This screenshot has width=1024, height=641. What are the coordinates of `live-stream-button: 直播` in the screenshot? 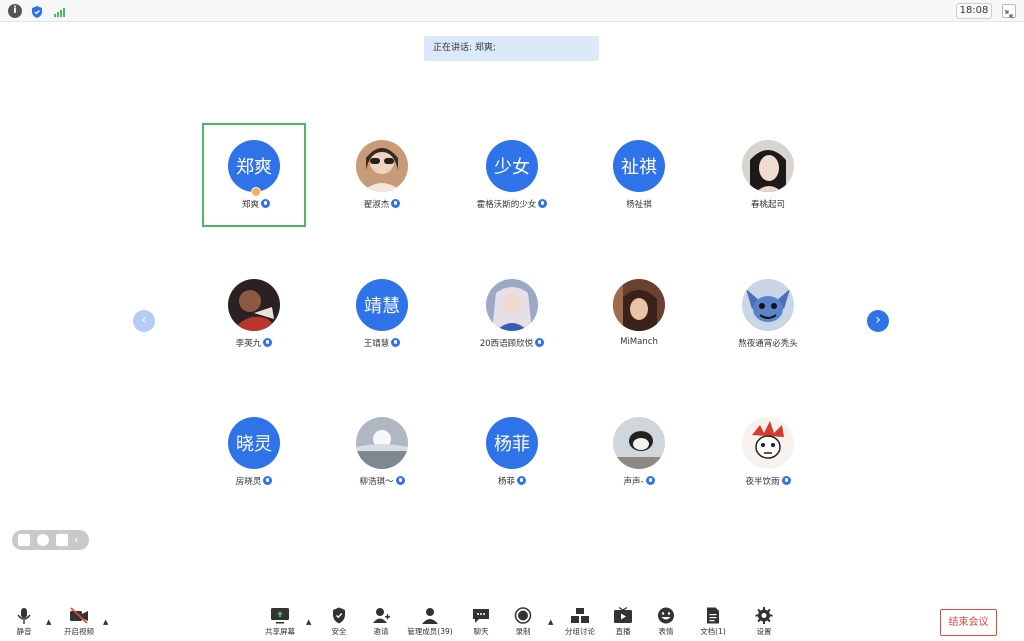 It's located at (623, 622).